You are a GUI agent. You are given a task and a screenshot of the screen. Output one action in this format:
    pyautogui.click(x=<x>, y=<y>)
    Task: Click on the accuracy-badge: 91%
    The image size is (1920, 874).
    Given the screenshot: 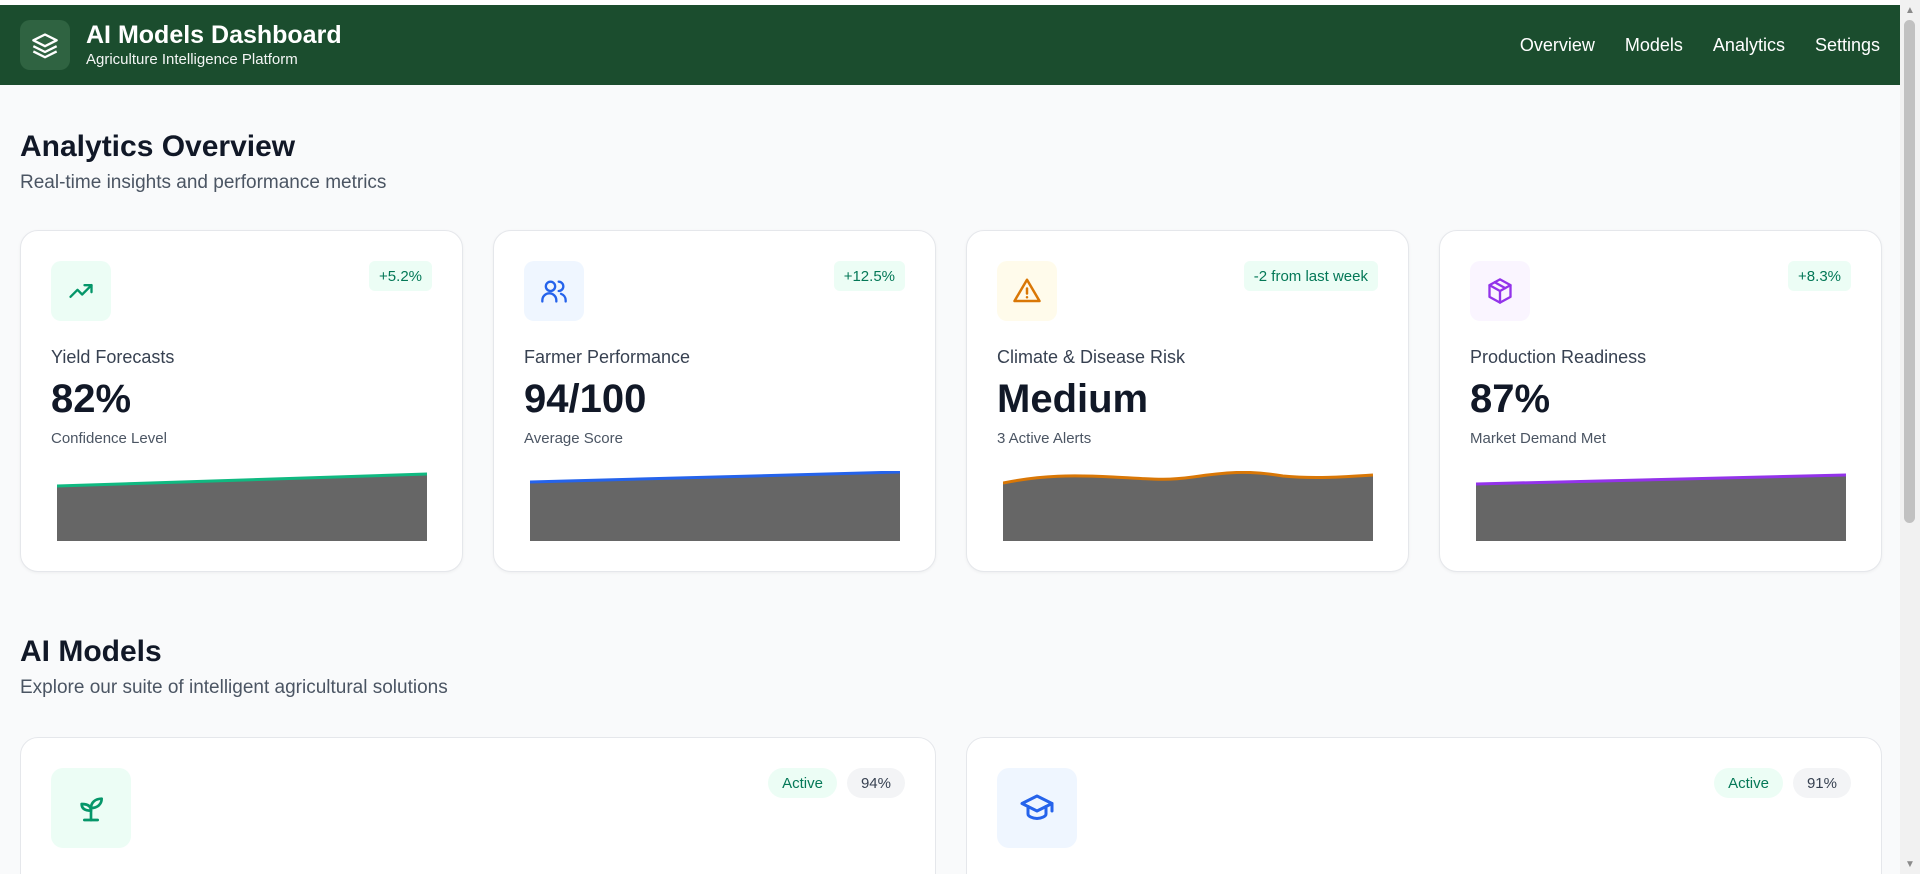 What is the action you would take?
    pyautogui.click(x=1821, y=783)
    